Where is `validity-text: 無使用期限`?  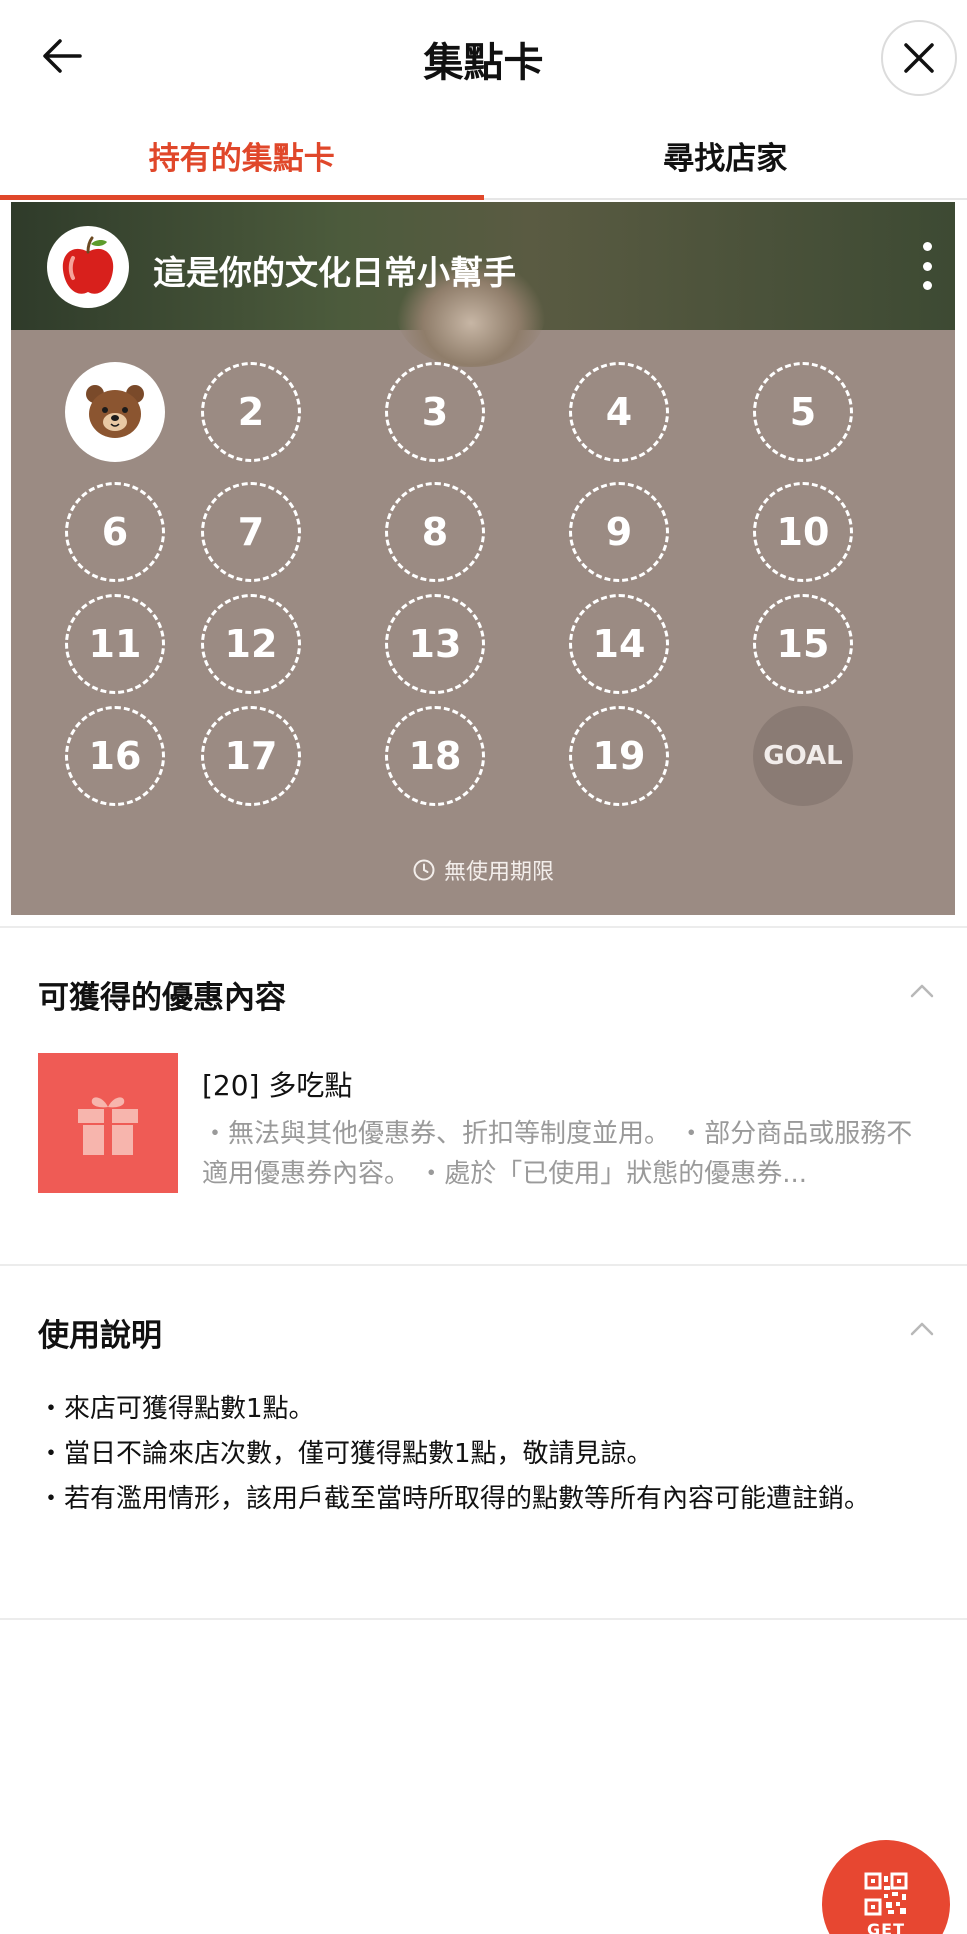
validity-text: 無使用期限 is located at coordinates (498, 872).